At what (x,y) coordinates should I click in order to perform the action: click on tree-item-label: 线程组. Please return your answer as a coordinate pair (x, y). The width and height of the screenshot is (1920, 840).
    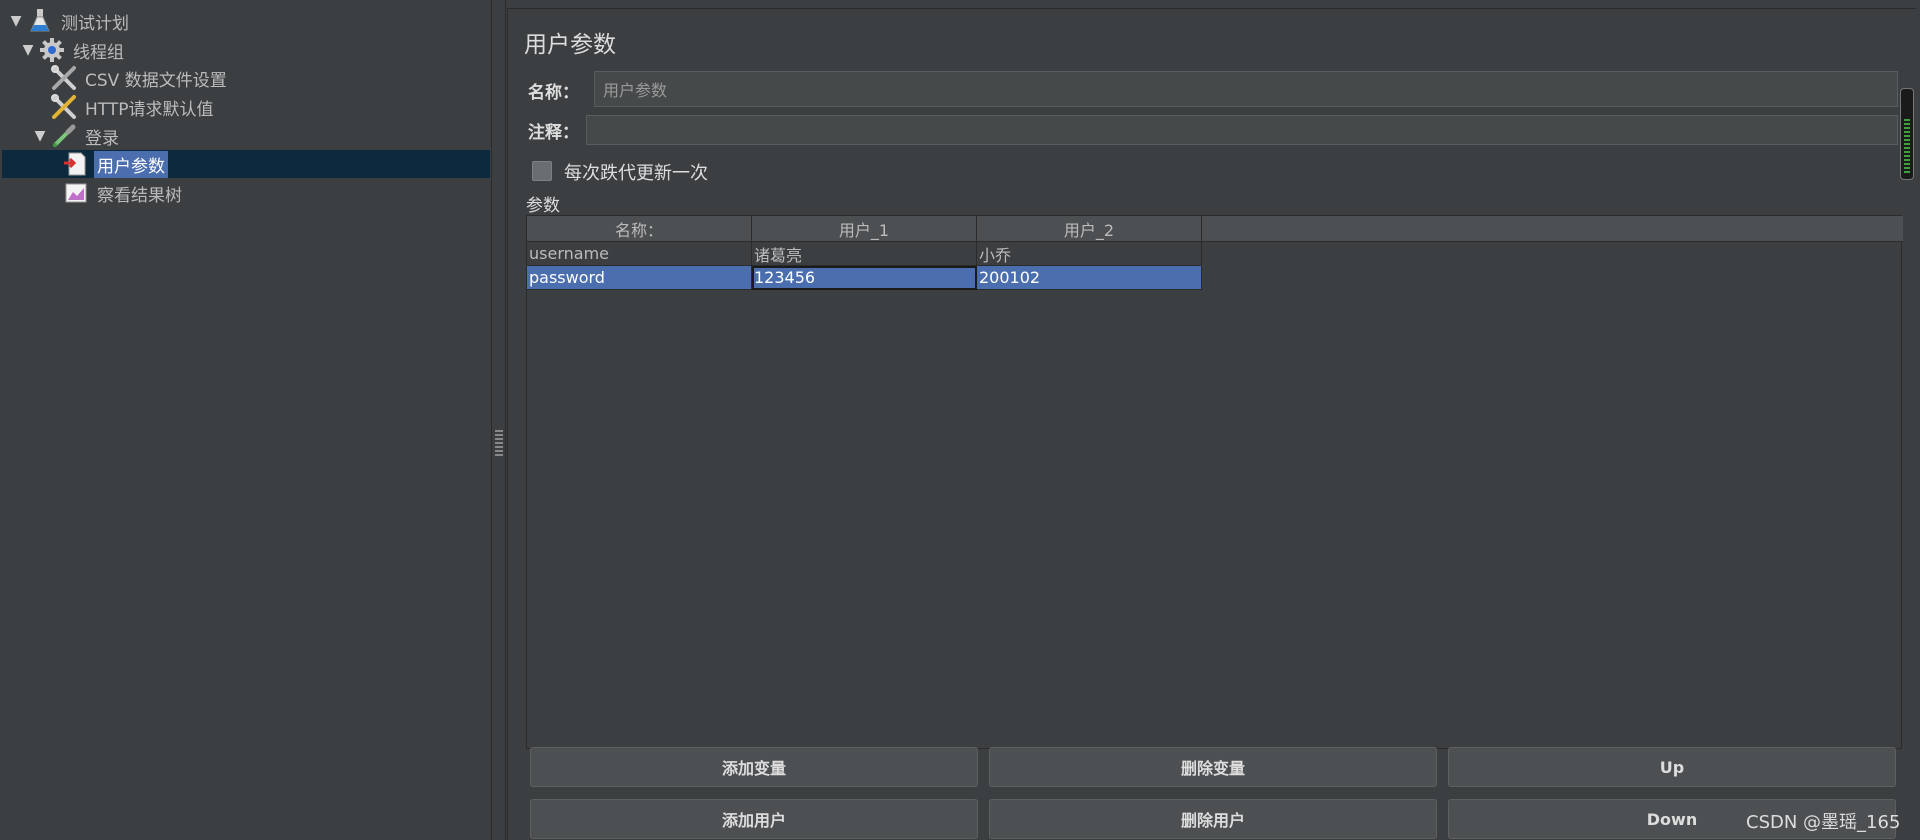
    Looking at the image, I should click on (98, 52).